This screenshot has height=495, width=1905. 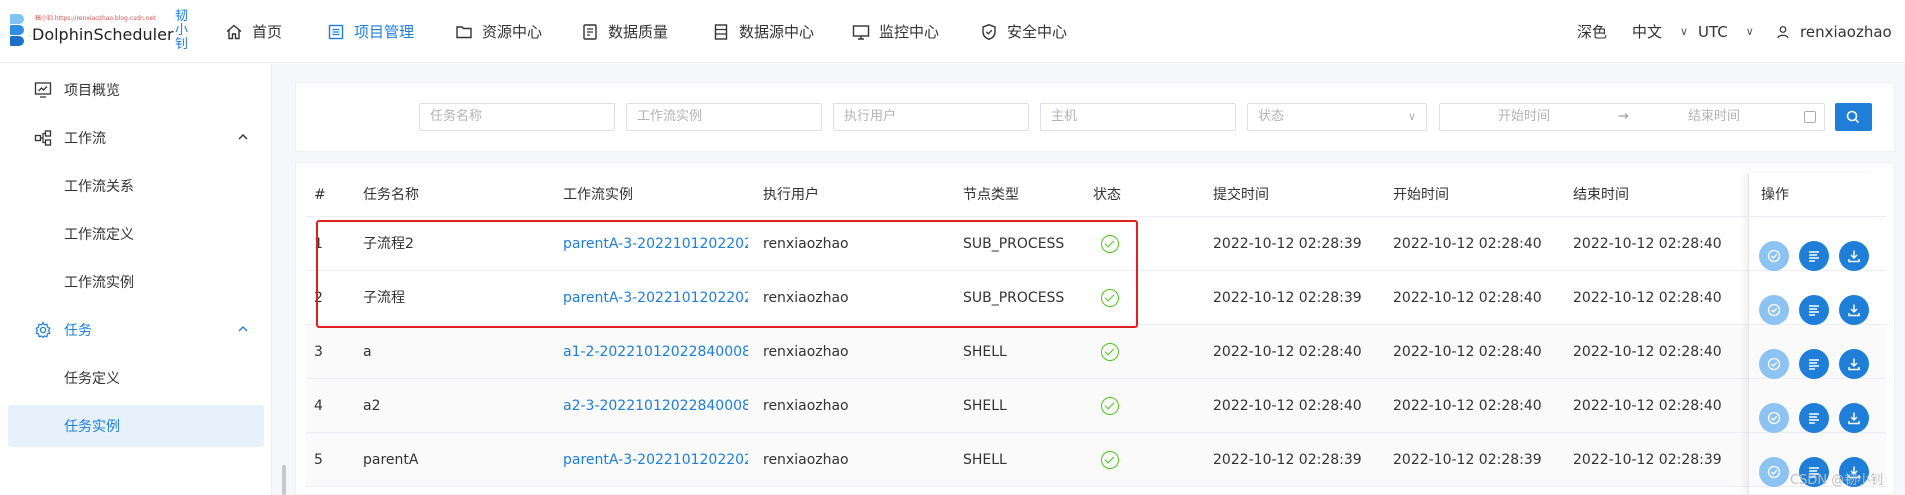 I want to click on nav-data-quality: 数据质量, so click(x=624, y=31).